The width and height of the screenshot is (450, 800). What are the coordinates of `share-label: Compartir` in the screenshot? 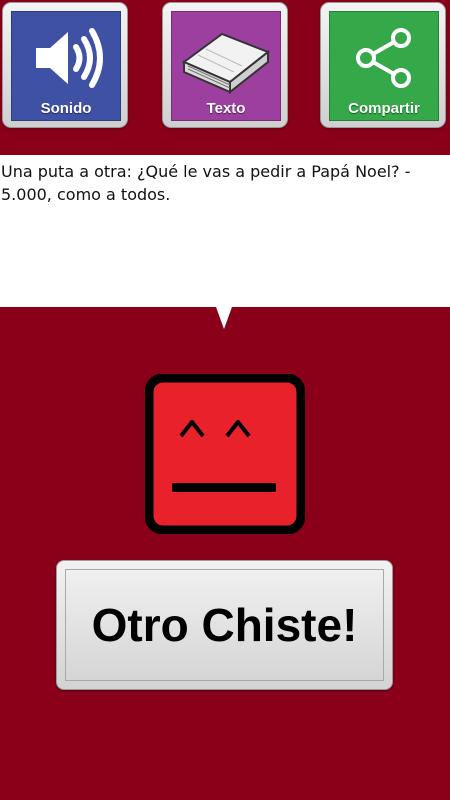 It's located at (384, 108).